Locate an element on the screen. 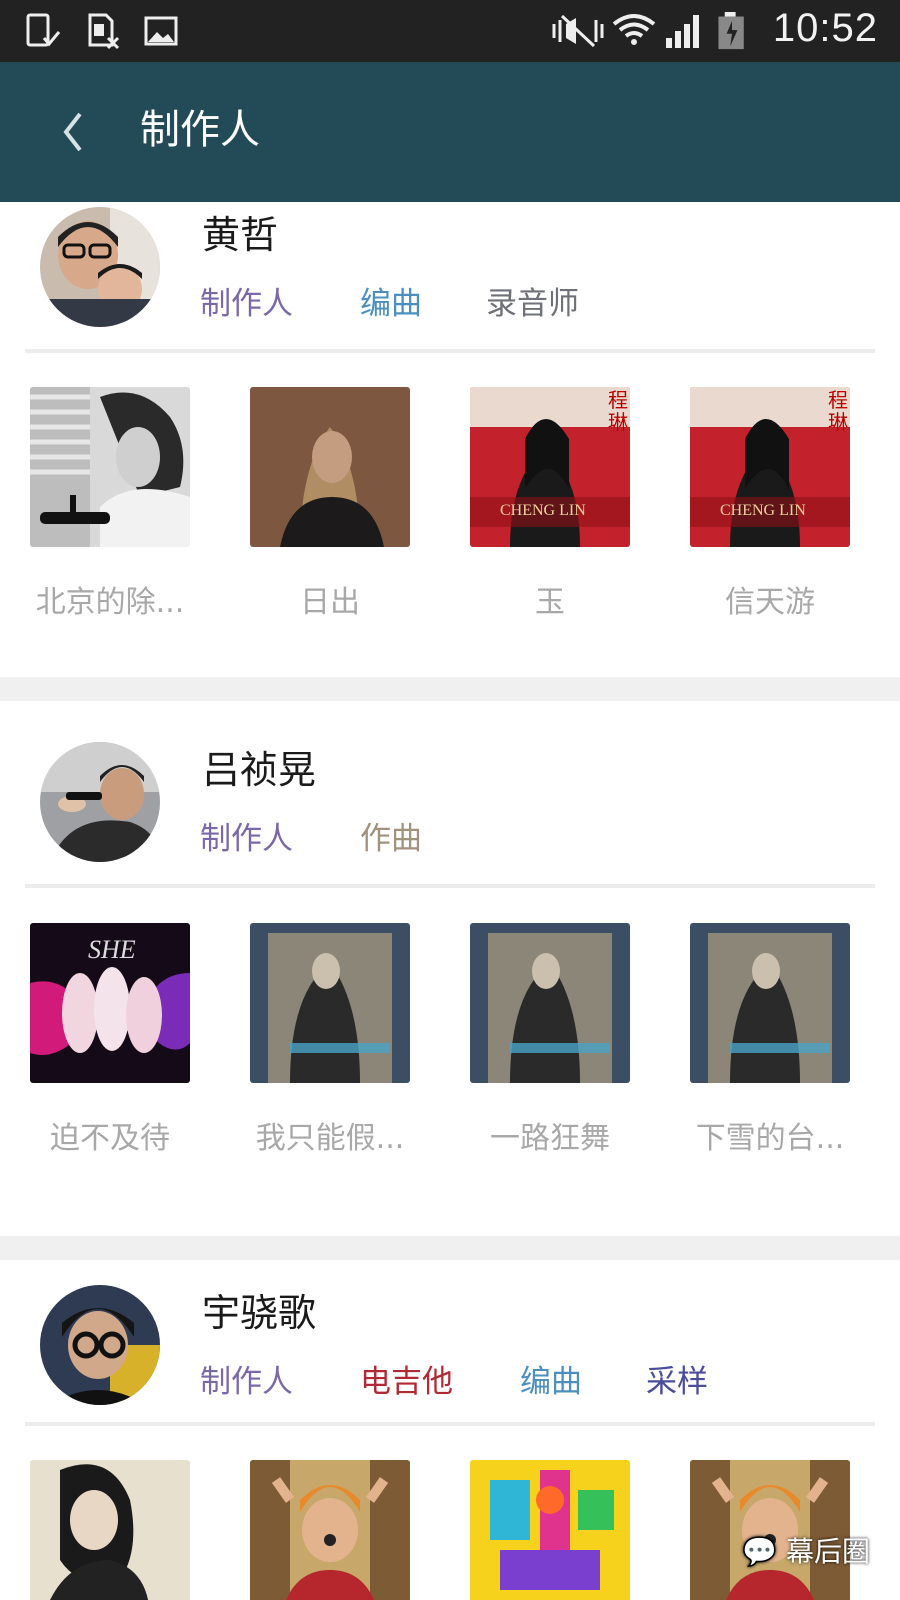 The image size is (900, 1600). album-title: 日出 is located at coordinates (330, 602).